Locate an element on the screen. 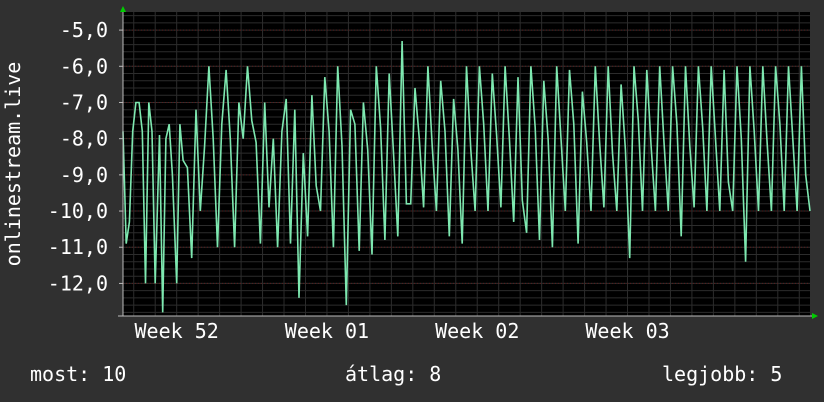 Image resolution: width=824 pixels, height=402 pixels. x-axis-arrow-icon is located at coordinates (815, 316).